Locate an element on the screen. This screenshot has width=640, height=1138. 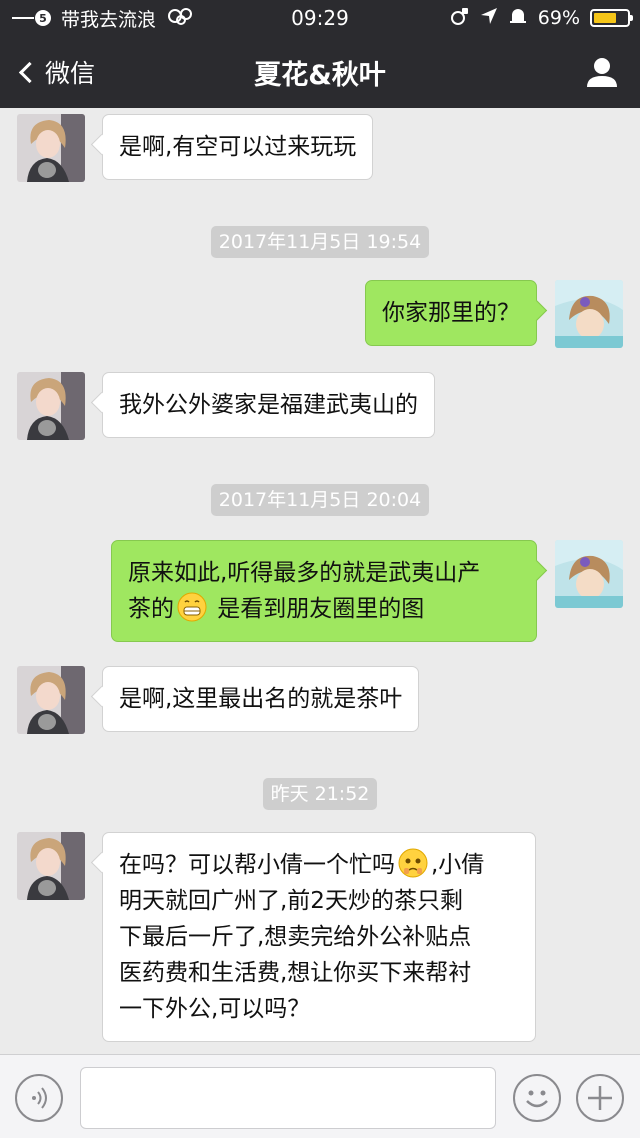
received-message: 我外公外婆家是福建武夷山的 is located at coordinates (268, 405).